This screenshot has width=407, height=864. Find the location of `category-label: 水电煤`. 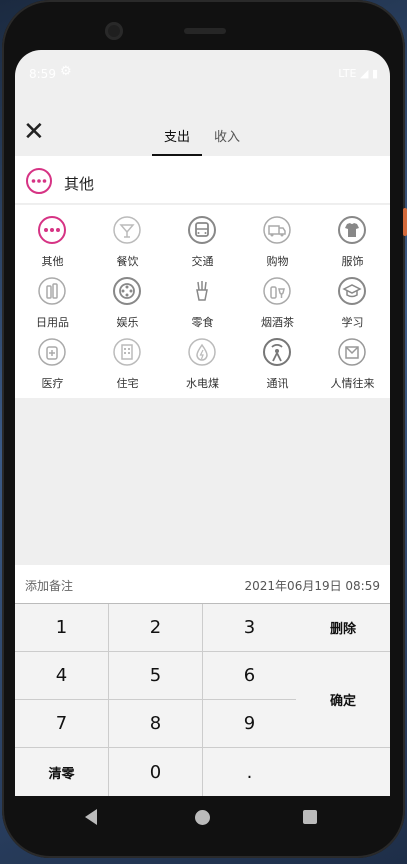

category-label: 水电煤 is located at coordinates (202, 383).